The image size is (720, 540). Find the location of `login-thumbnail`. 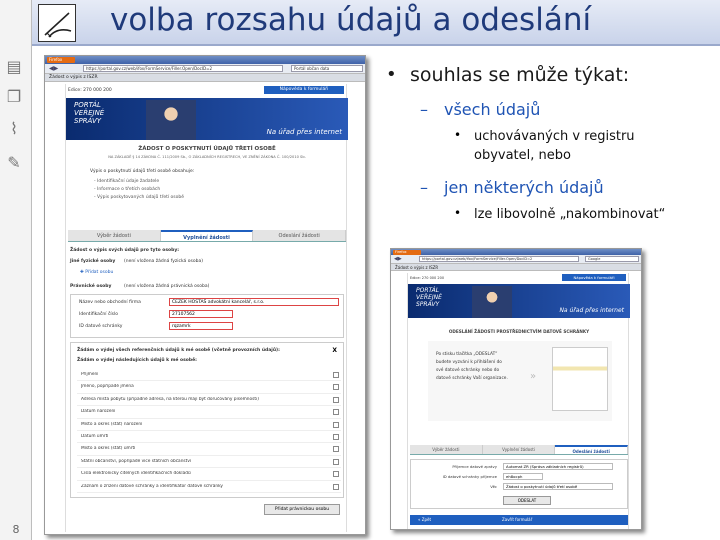

login-thumbnail is located at coordinates (580, 379).